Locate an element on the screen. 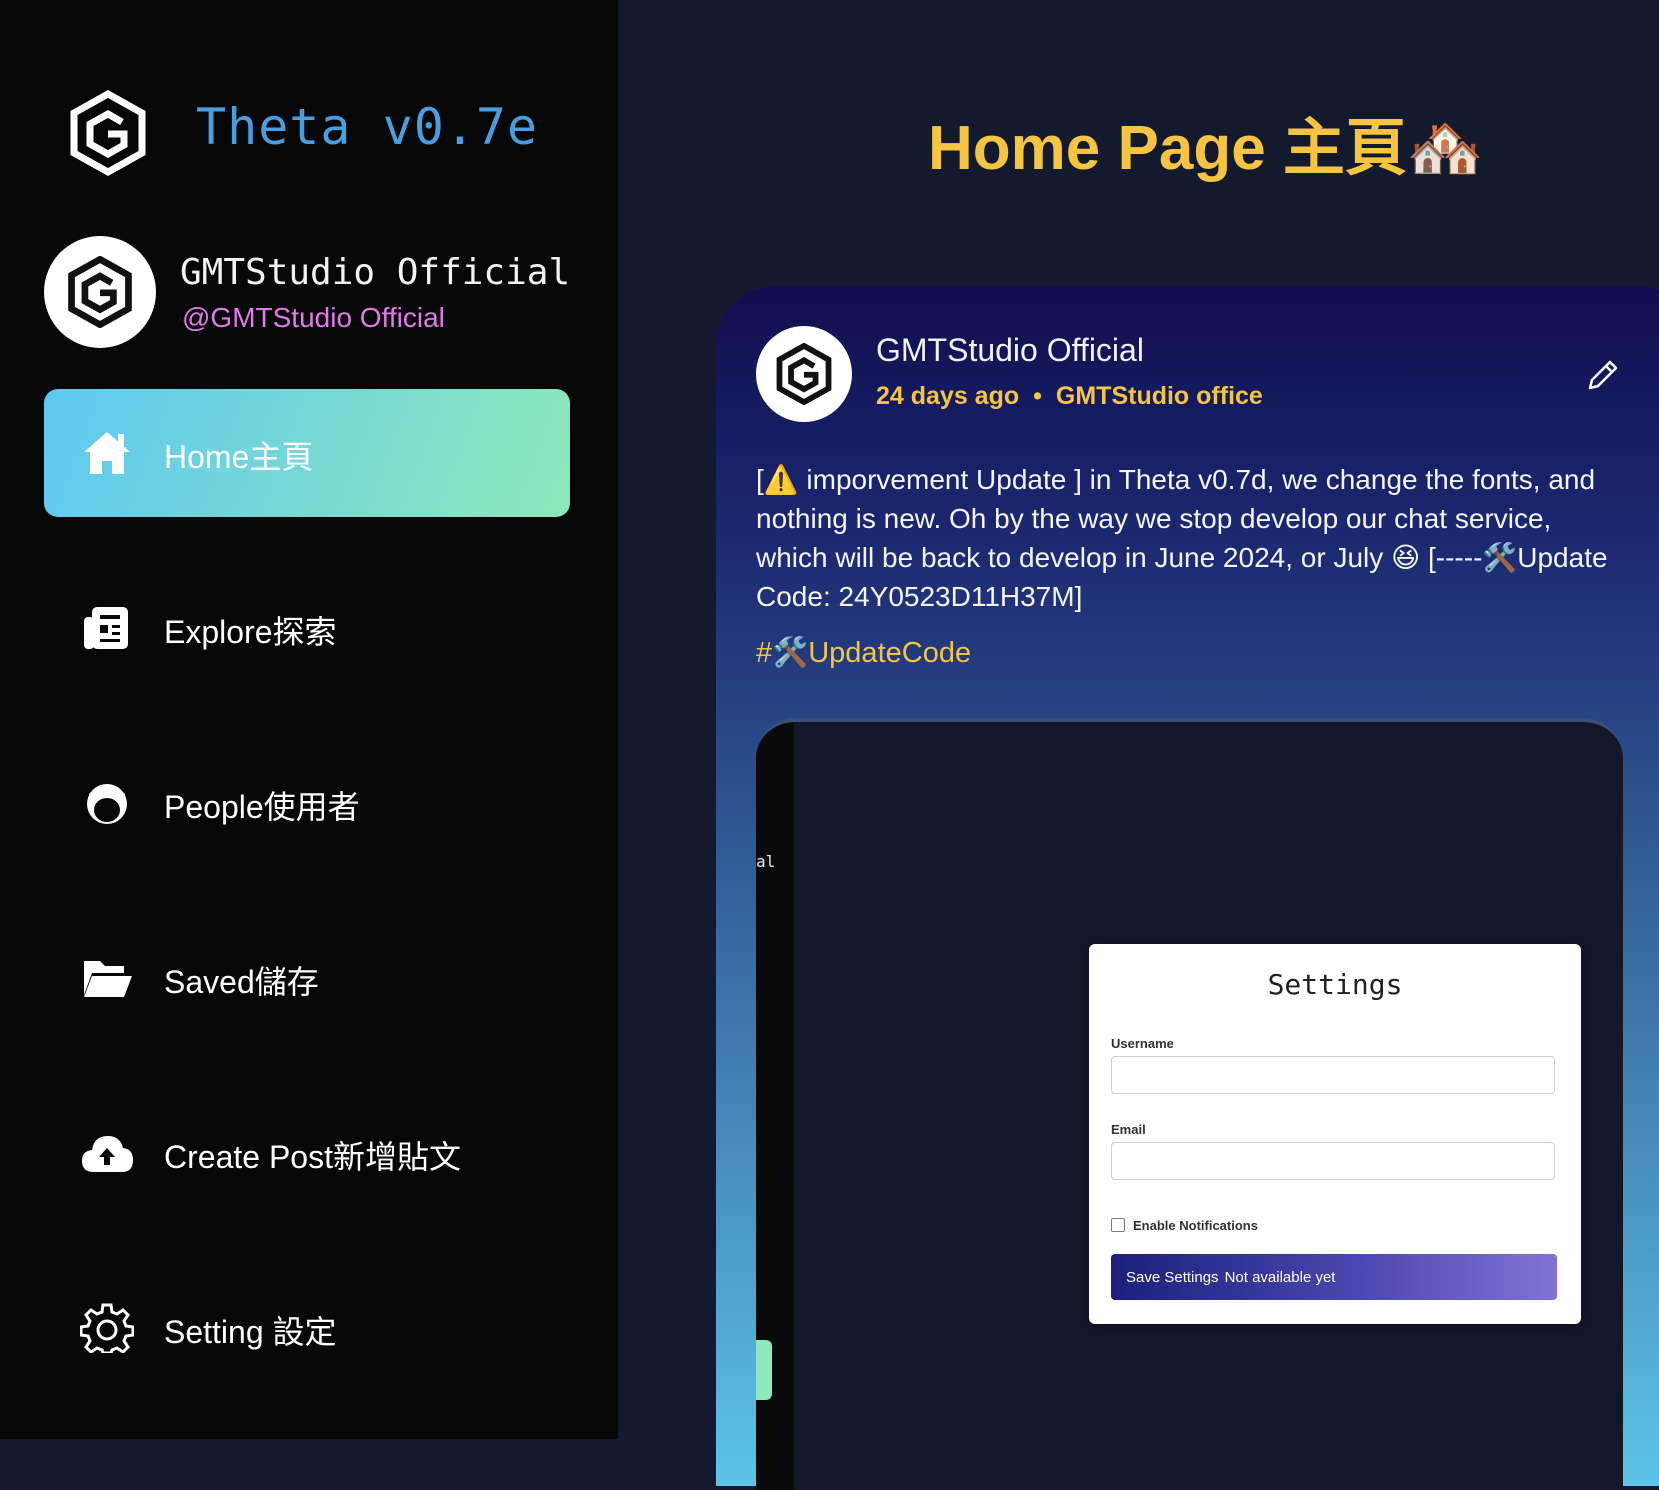  app-title: Theta v0.7e is located at coordinates (367, 127).